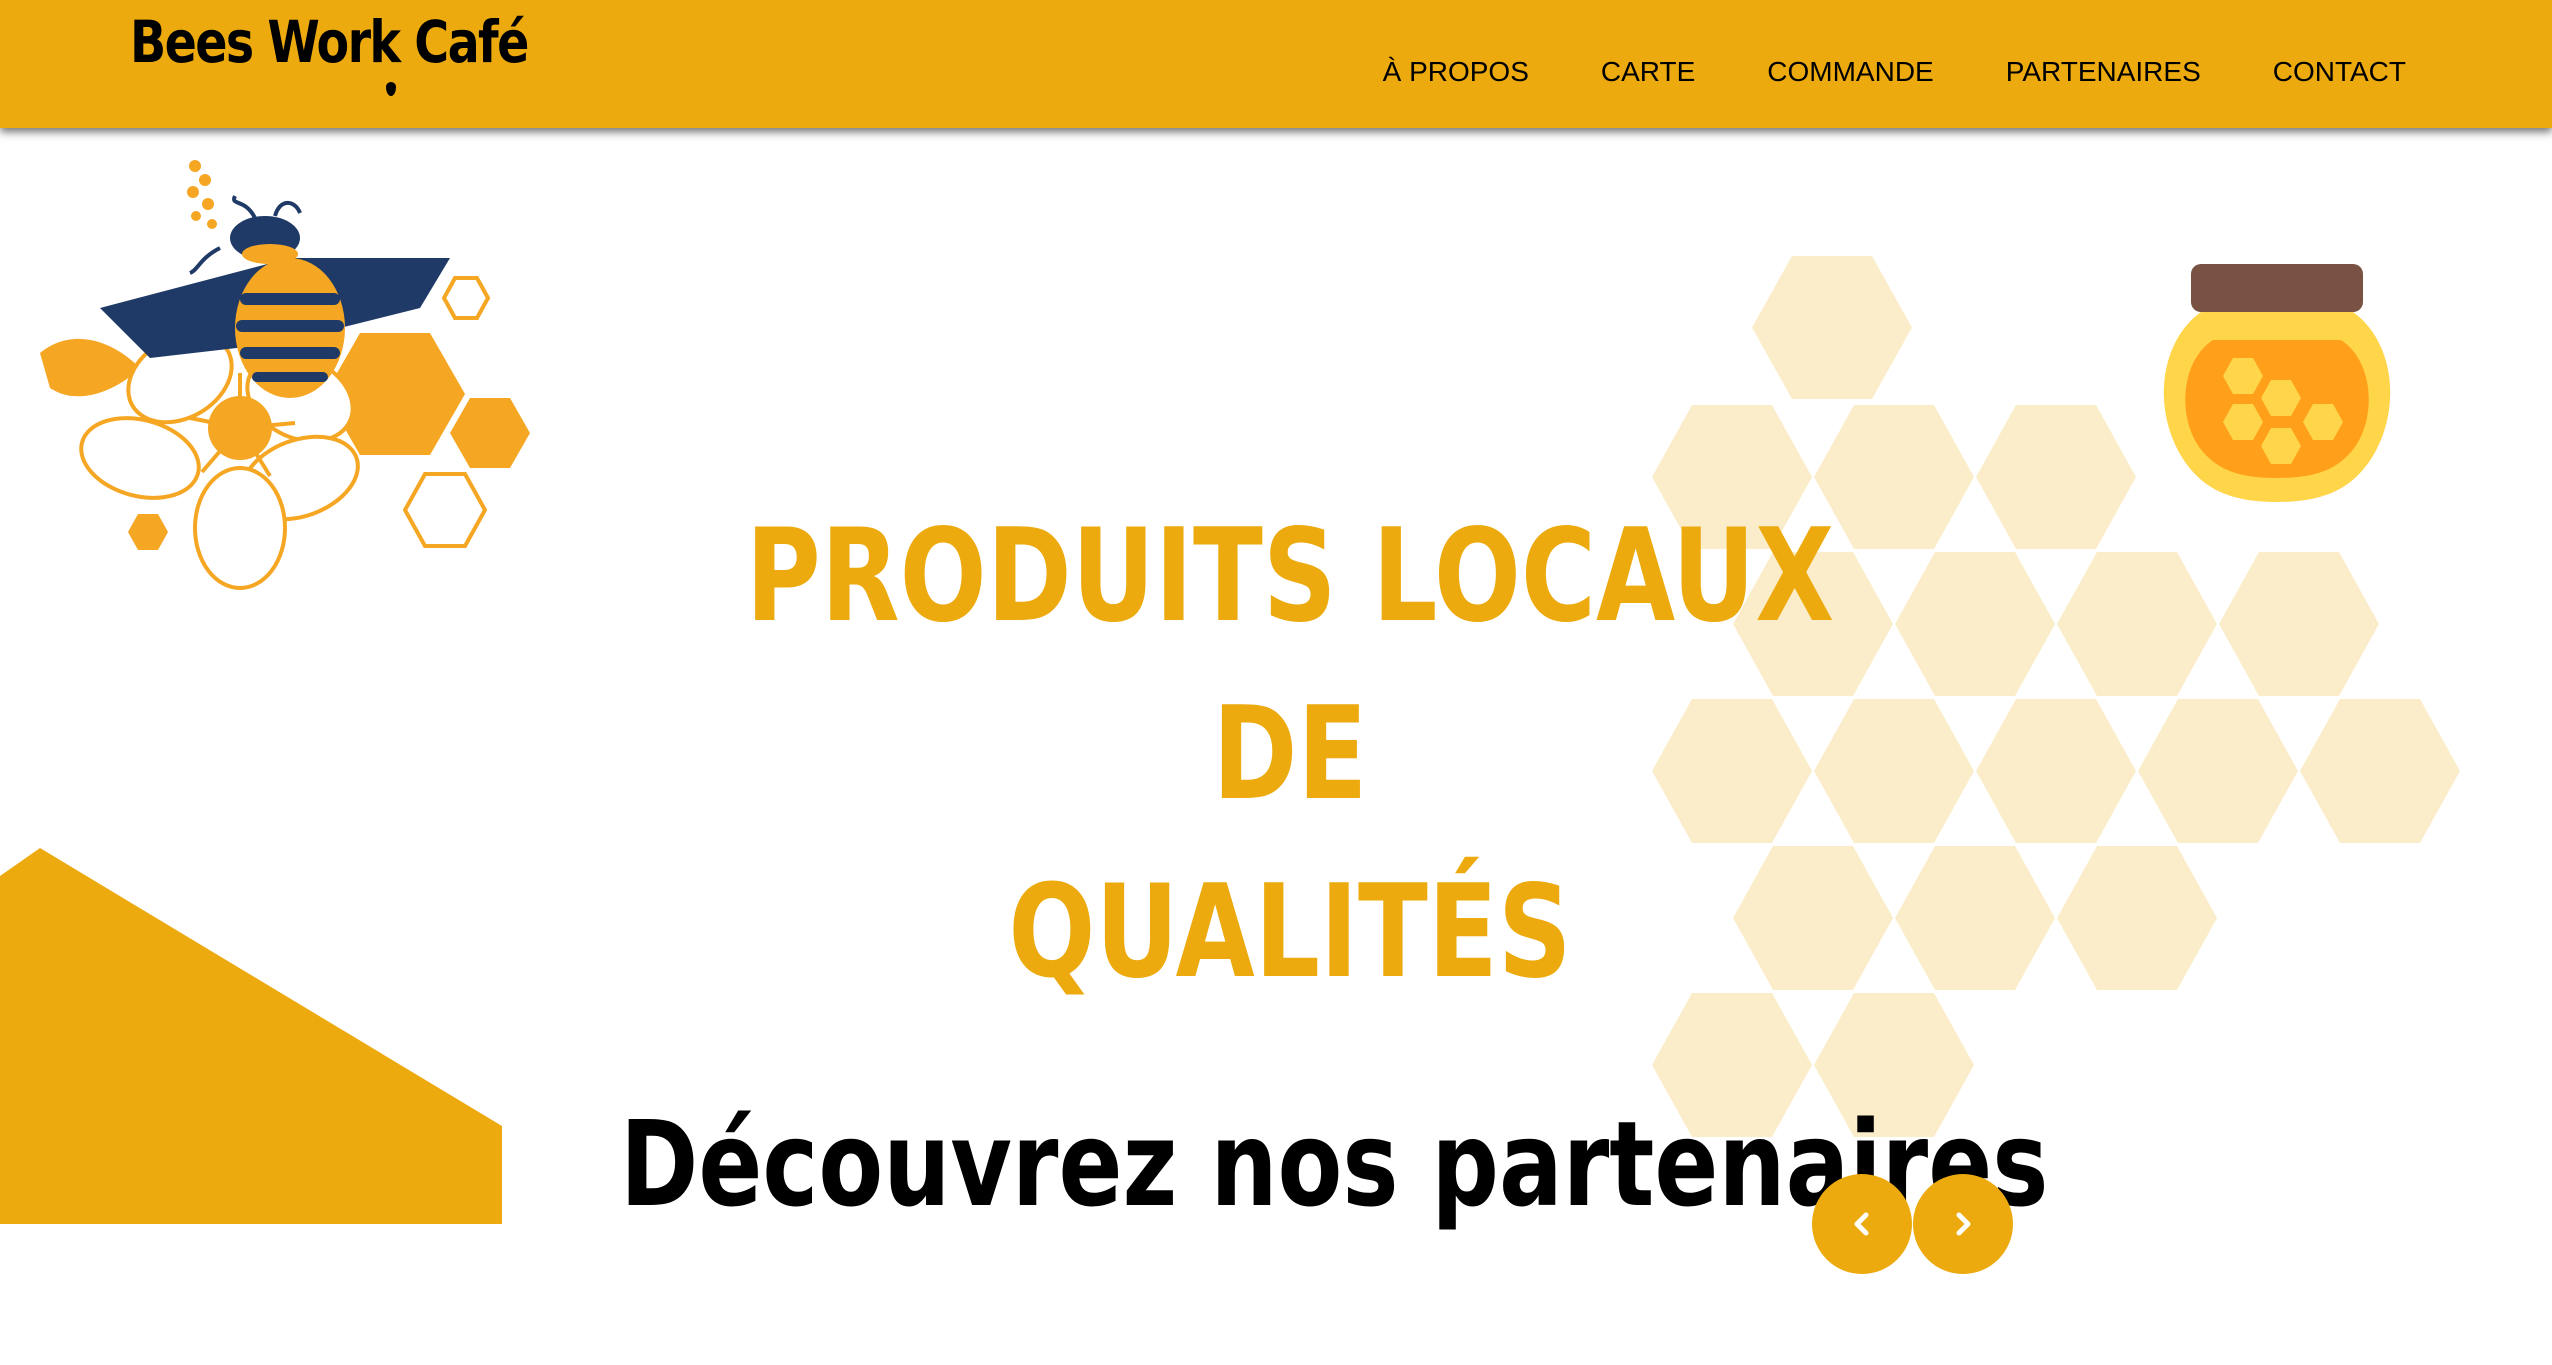 Image resolution: width=2552 pixels, height=1365 pixels. What do you see at coordinates (1290, 932) in the screenshot?
I see `hero-title-line-2: QUALITÉS` at bounding box center [1290, 932].